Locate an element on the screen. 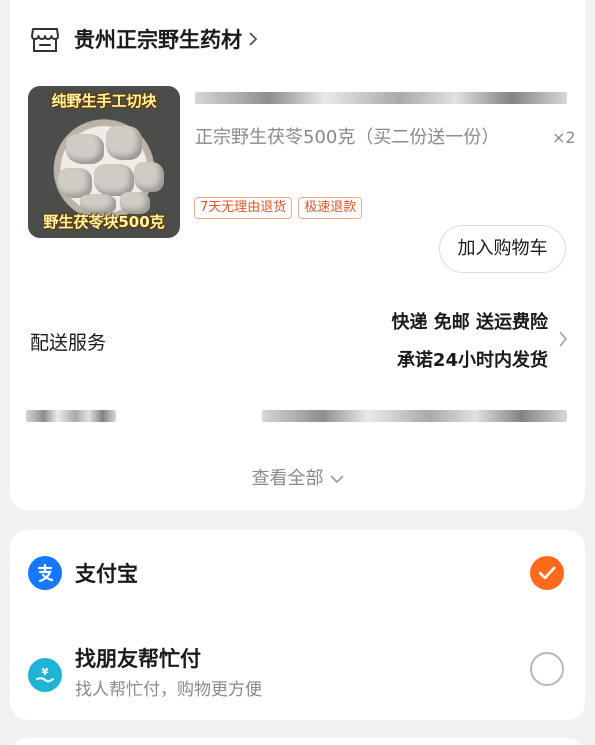 Image resolution: width=595 pixels, height=745 pixels. delivery-details: 快递 免邮 送运费险 承诺24小时内发货 is located at coordinates (469, 342).